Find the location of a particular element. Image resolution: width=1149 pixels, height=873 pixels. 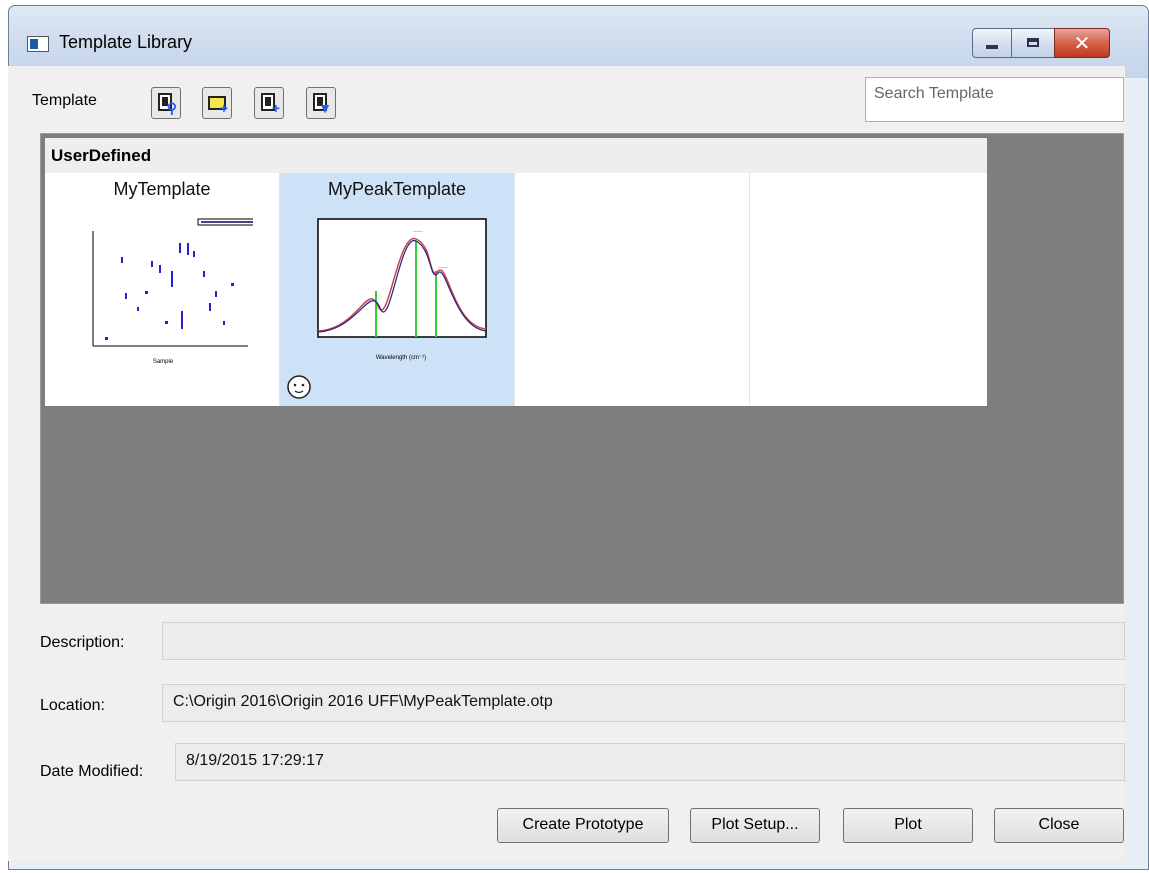

template-item-mypeaktemplate: MyPeakTemplate —— —— Wavelength (cm⁻¹) is located at coordinates (397, 289).